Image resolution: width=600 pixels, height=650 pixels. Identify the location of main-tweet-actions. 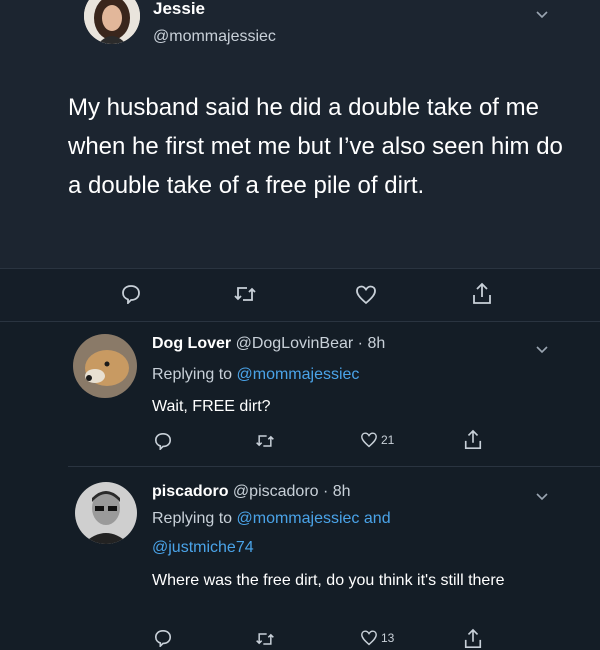
(300, 295).